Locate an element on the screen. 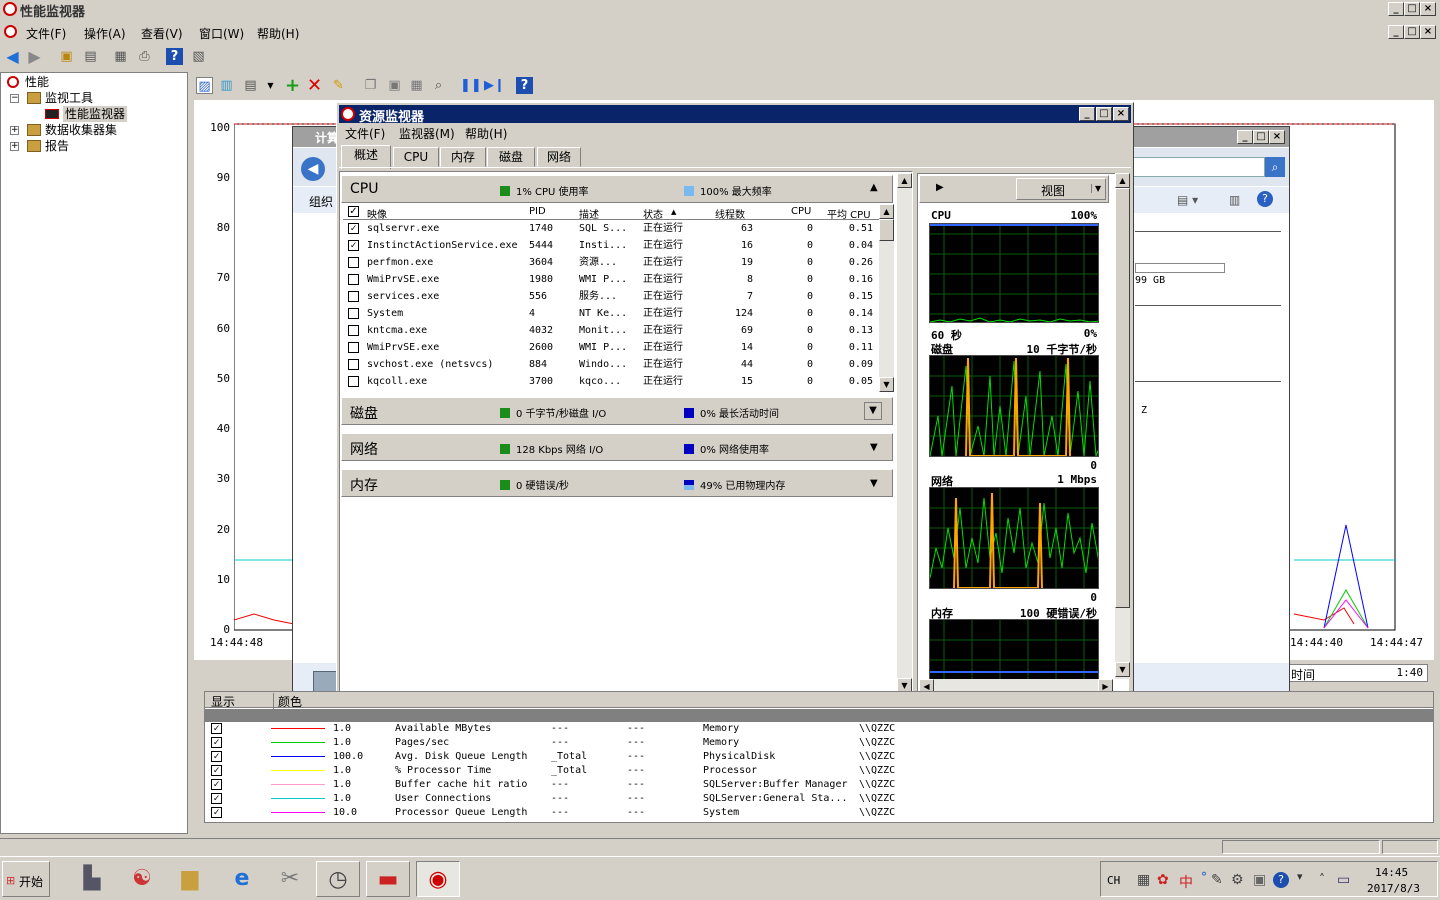 This screenshot has height=900, width=1440. memory-section-header: 内存 0 硬错误/秒 49% 已用物理内存 ▼ is located at coordinates (617, 483).